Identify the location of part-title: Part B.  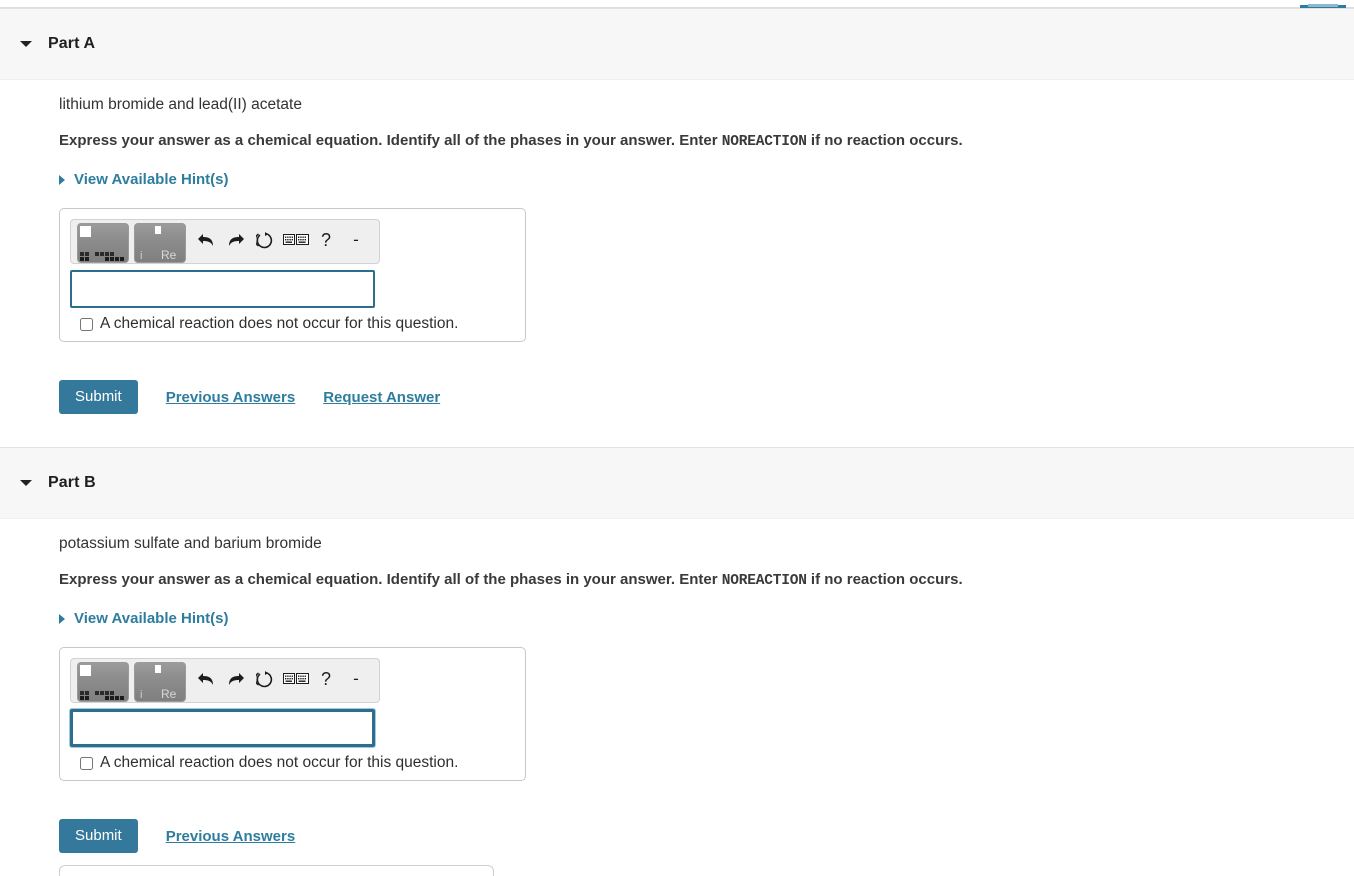
(72, 482).